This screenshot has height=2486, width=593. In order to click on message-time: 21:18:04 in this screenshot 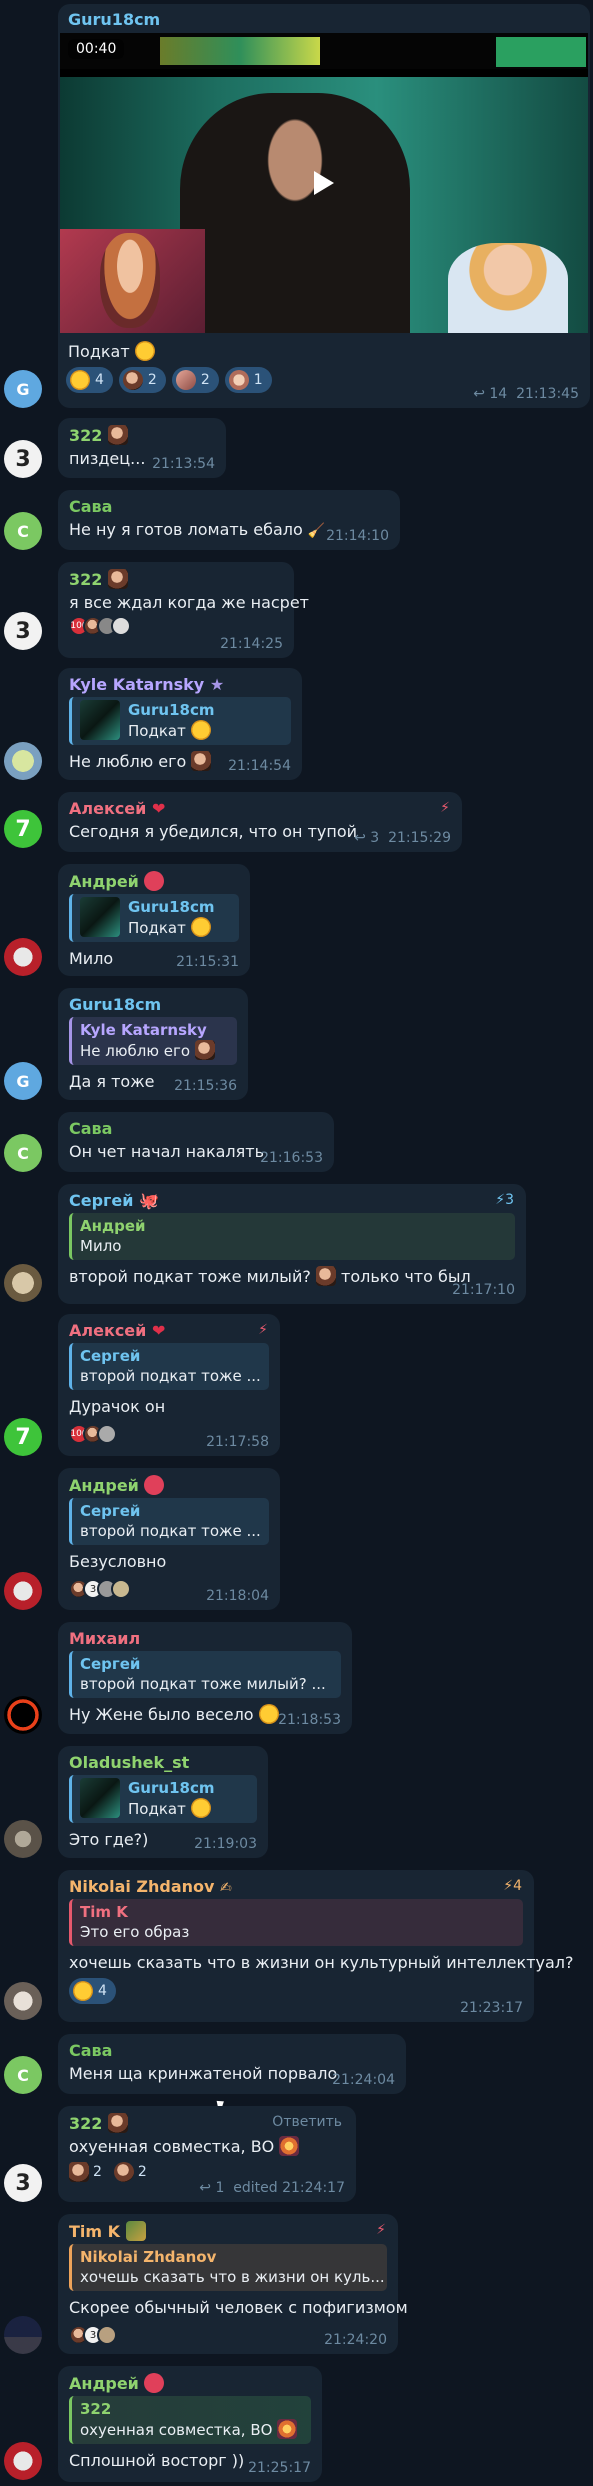, I will do `click(237, 1596)`.